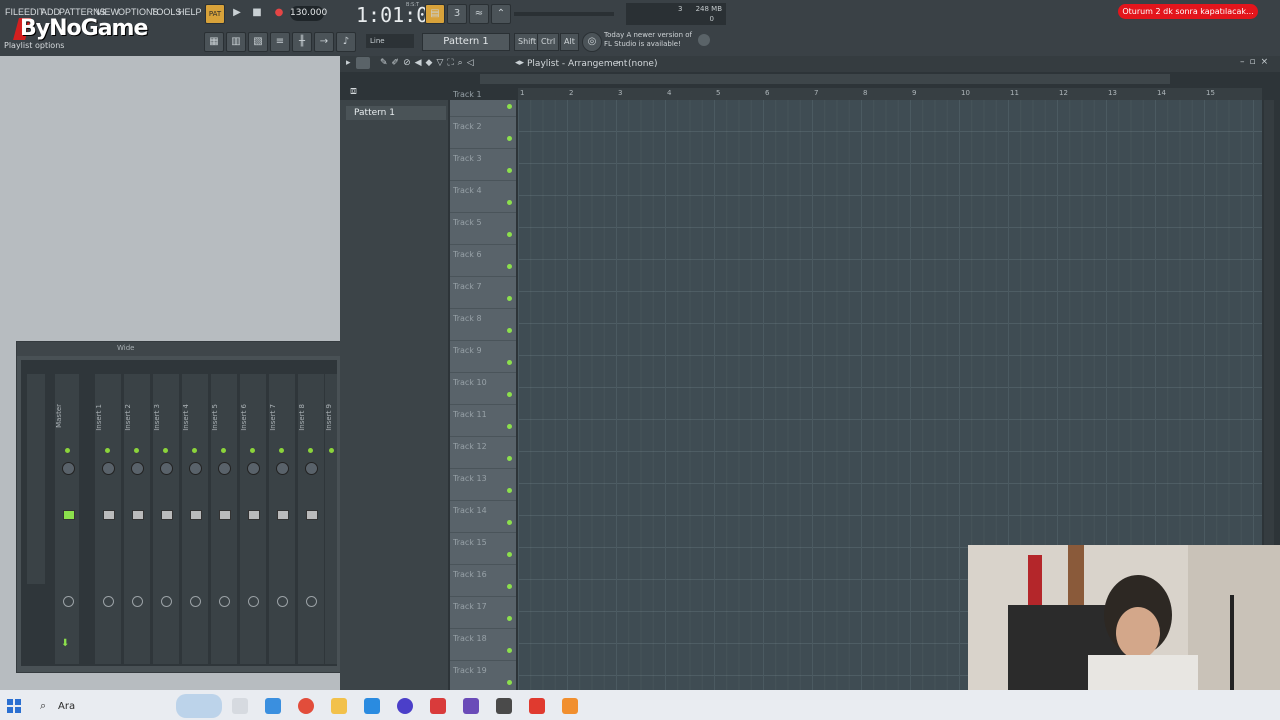  What do you see at coordinates (67, 450) in the screenshot?
I see `master-led` at bounding box center [67, 450].